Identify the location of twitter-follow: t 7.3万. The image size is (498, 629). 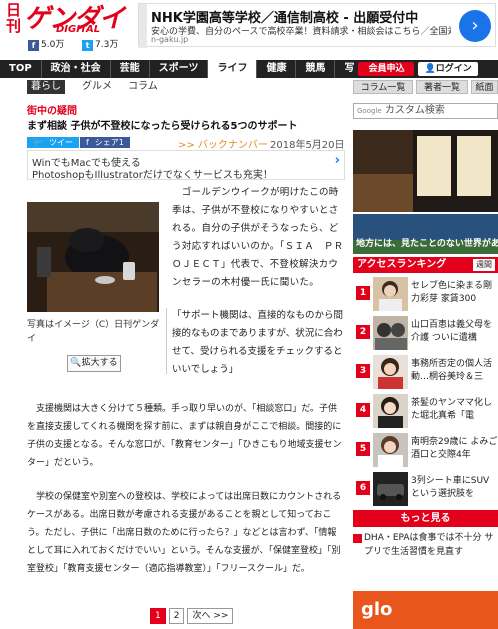
(100, 45).